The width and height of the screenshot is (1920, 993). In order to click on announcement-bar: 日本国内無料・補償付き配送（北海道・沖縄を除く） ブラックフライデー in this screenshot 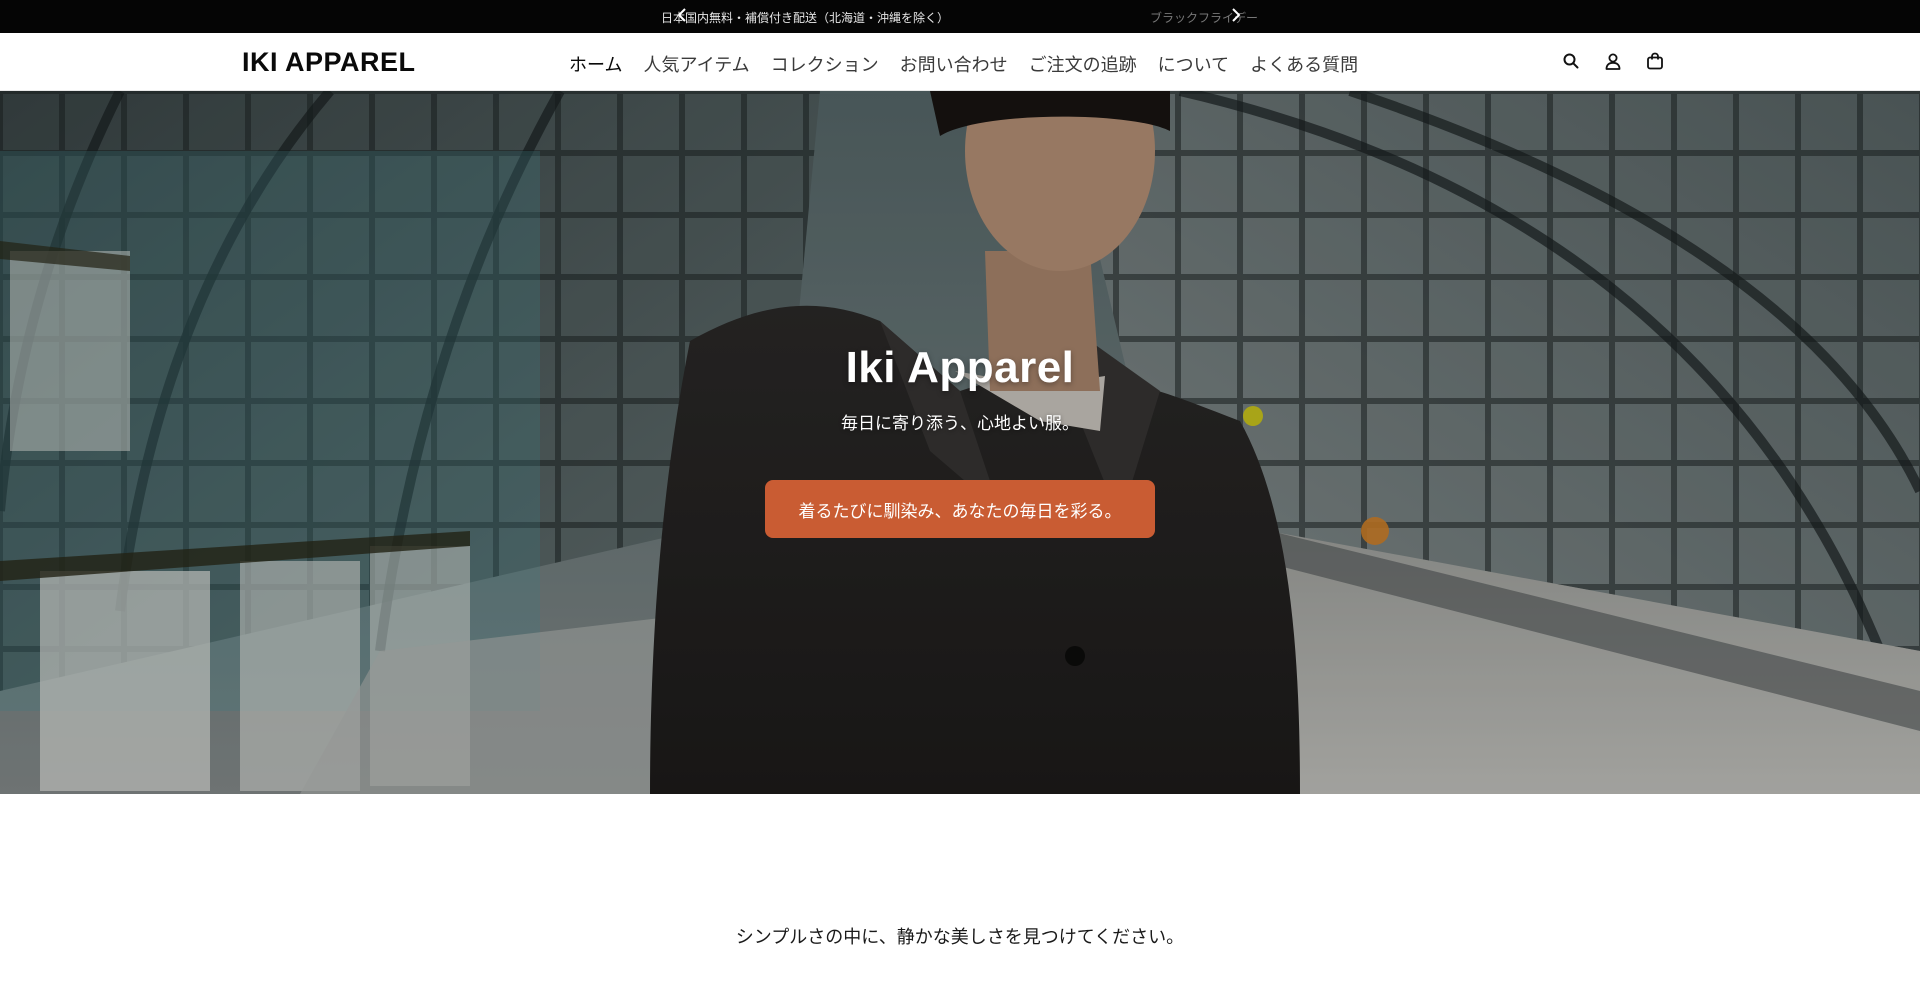, I will do `click(960, 16)`.